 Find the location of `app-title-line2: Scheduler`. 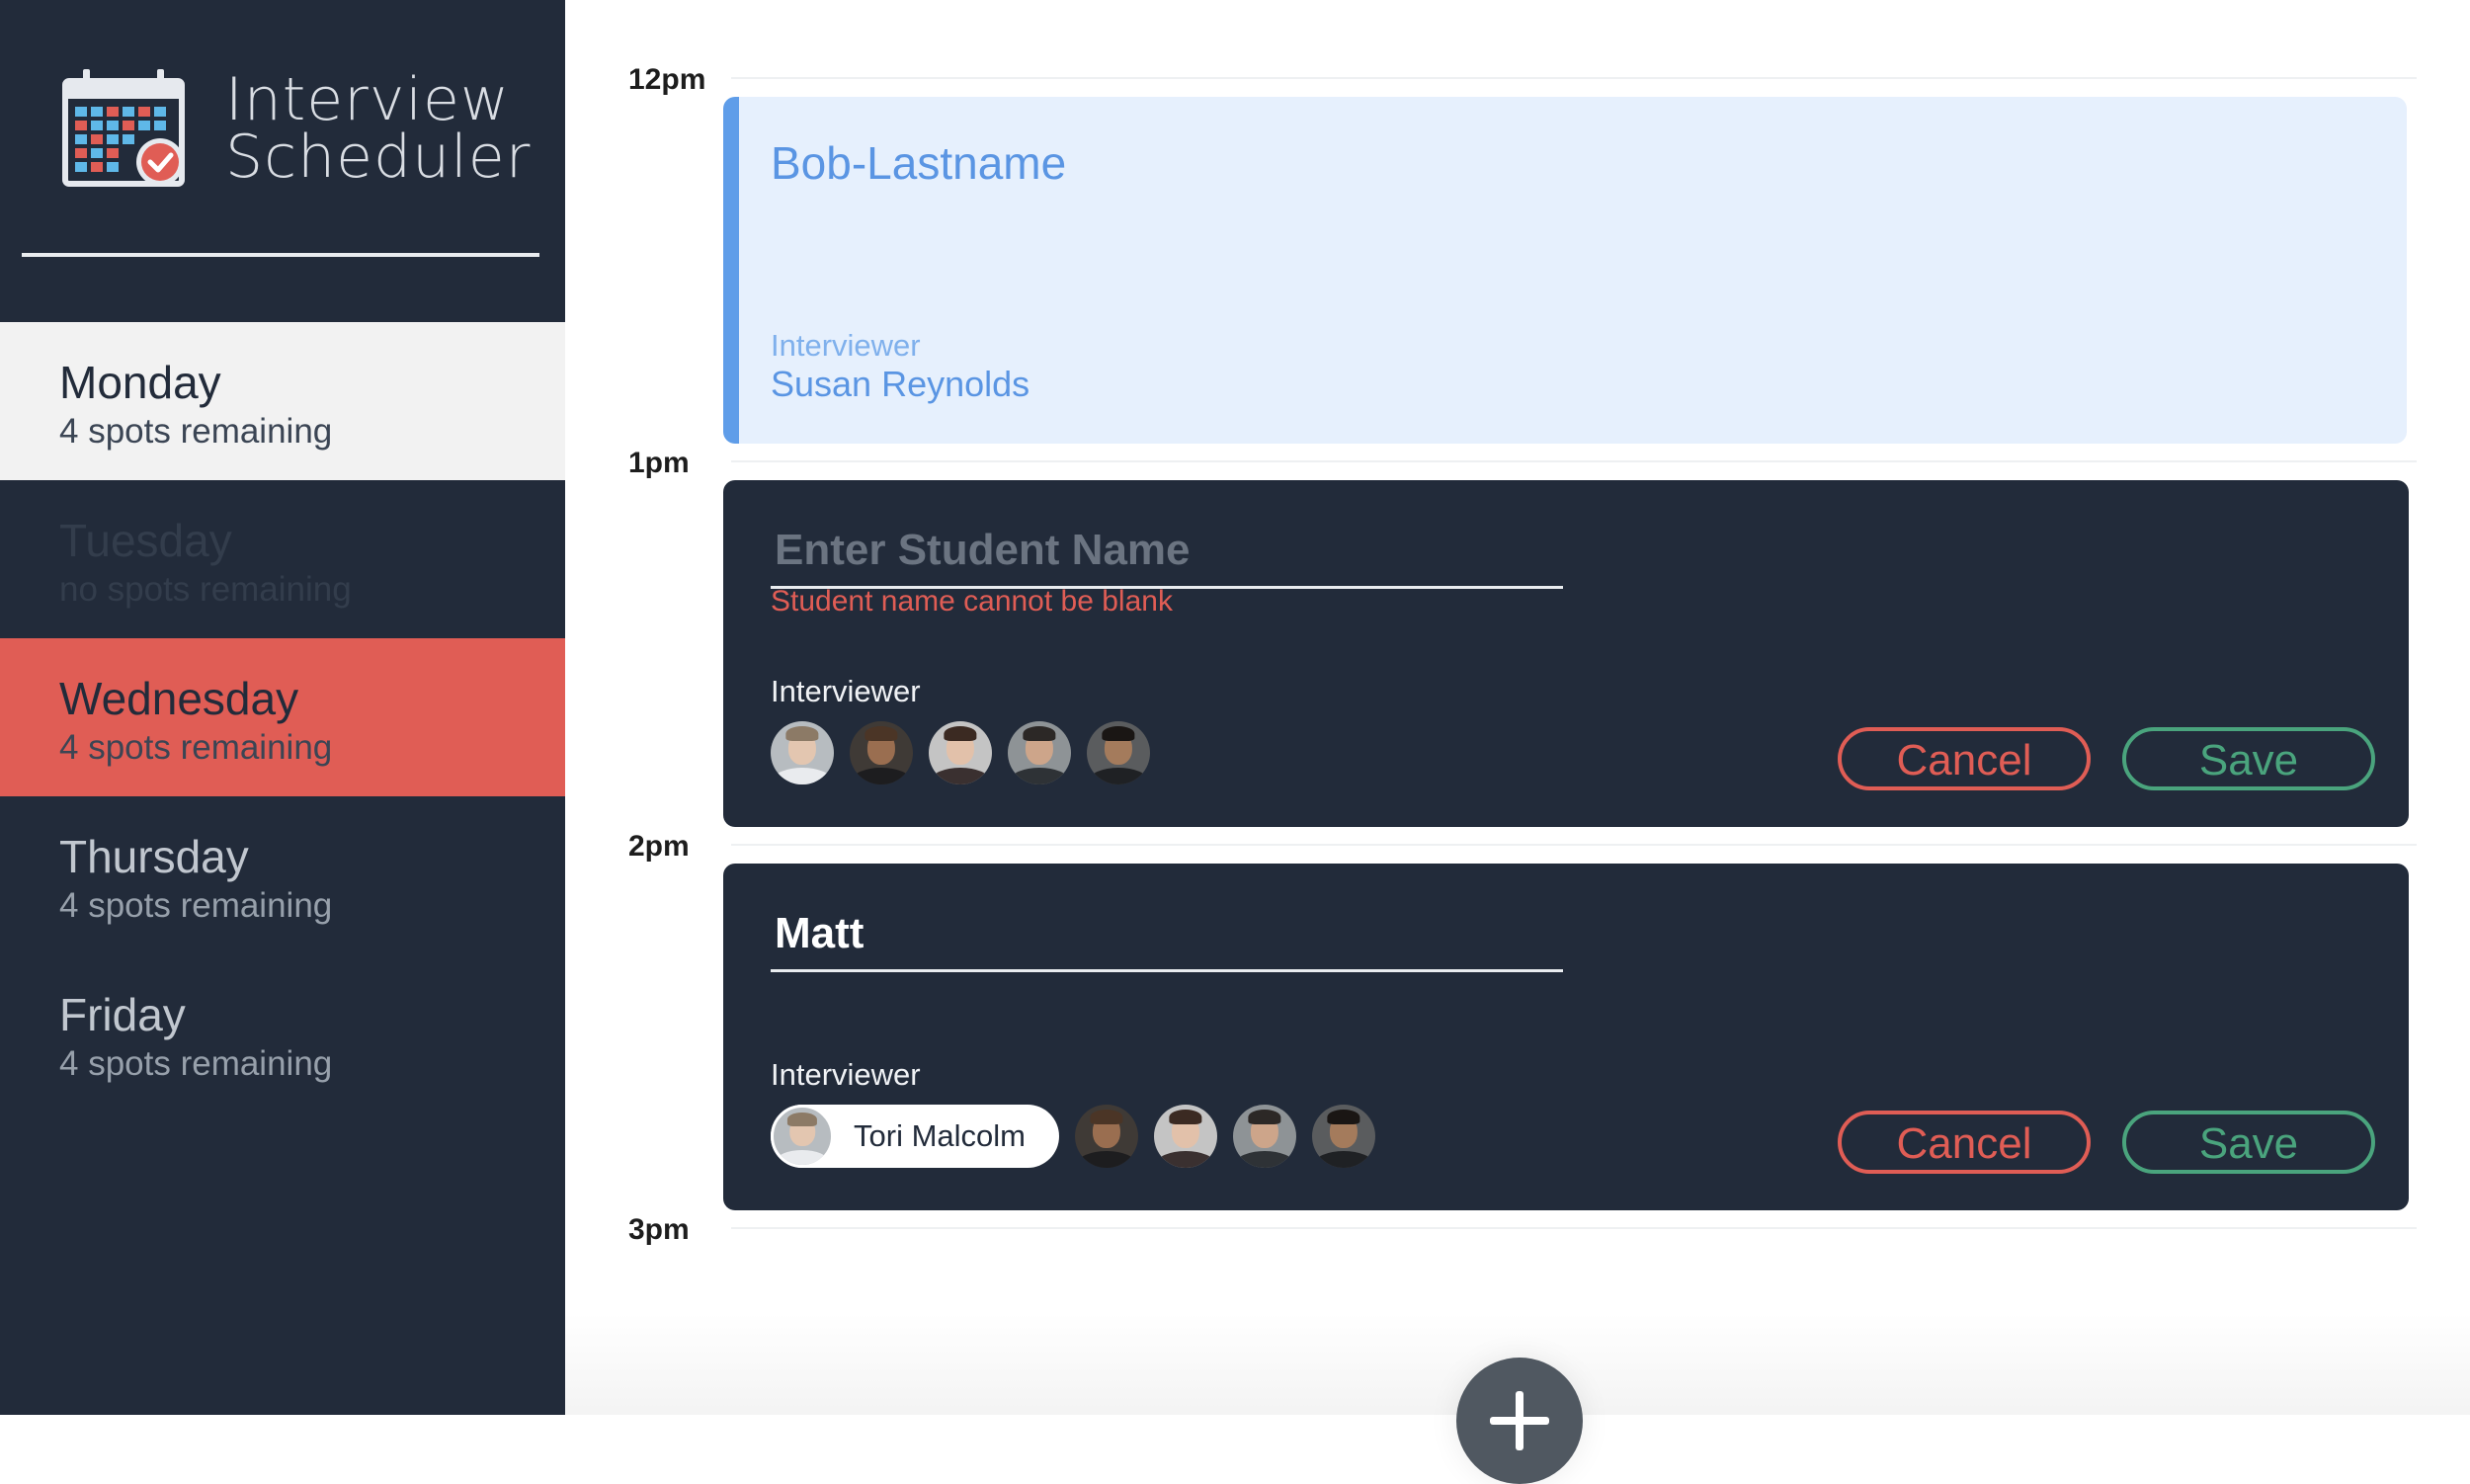

app-title-line2: Scheduler is located at coordinates (378, 157).